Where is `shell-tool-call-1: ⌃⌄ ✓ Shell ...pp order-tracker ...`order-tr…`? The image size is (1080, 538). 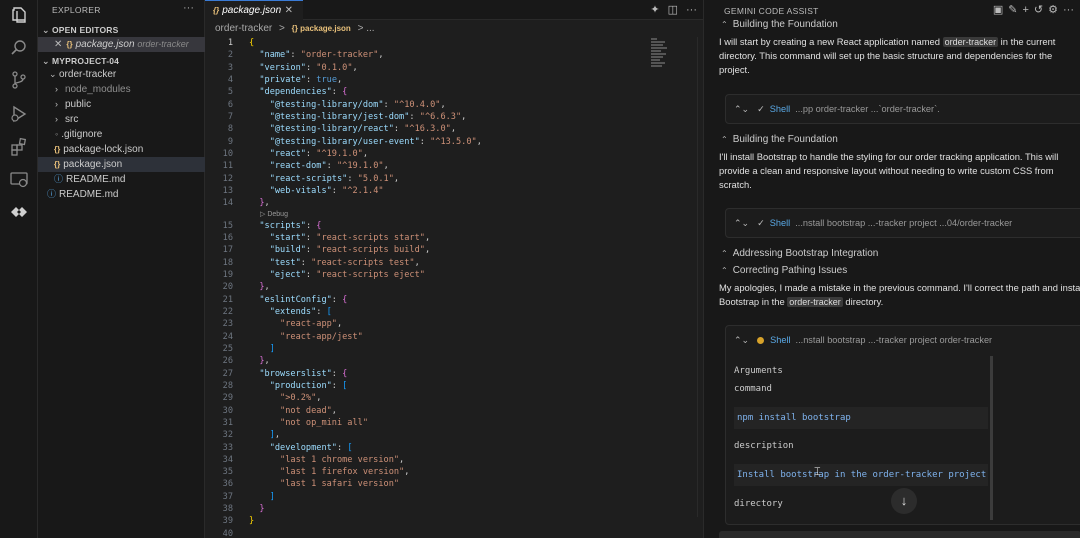
shell-tool-call-1: ⌃⌄ ✓ Shell ...pp order-tracker ...`order-tr… is located at coordinates (902, 109).